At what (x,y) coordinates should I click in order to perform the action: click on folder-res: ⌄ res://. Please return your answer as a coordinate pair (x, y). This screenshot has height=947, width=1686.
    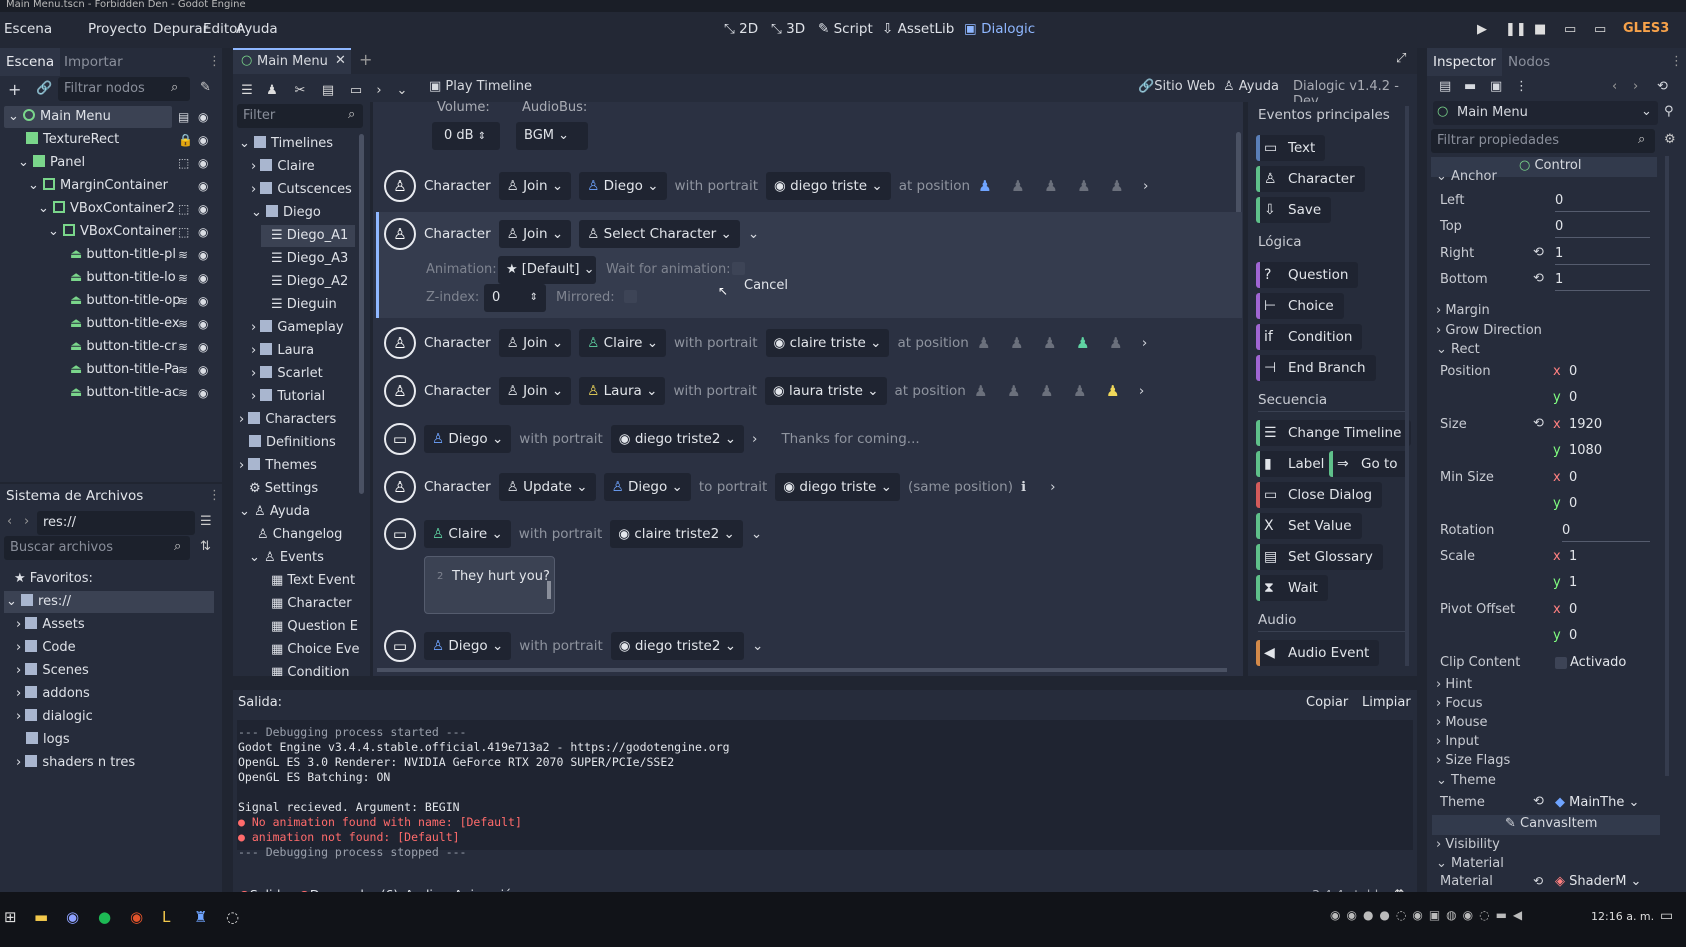
    Looking at the image, I should click on (38, 602).